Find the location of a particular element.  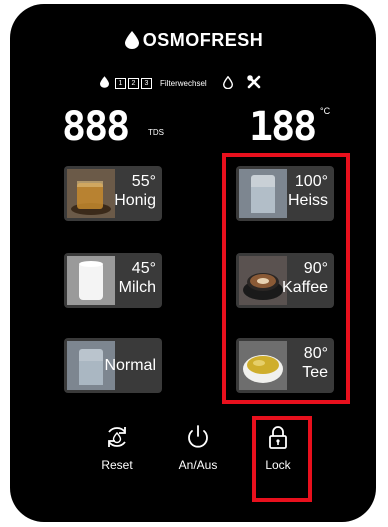

preset-label: Normal is located at coordinates (130, 365).